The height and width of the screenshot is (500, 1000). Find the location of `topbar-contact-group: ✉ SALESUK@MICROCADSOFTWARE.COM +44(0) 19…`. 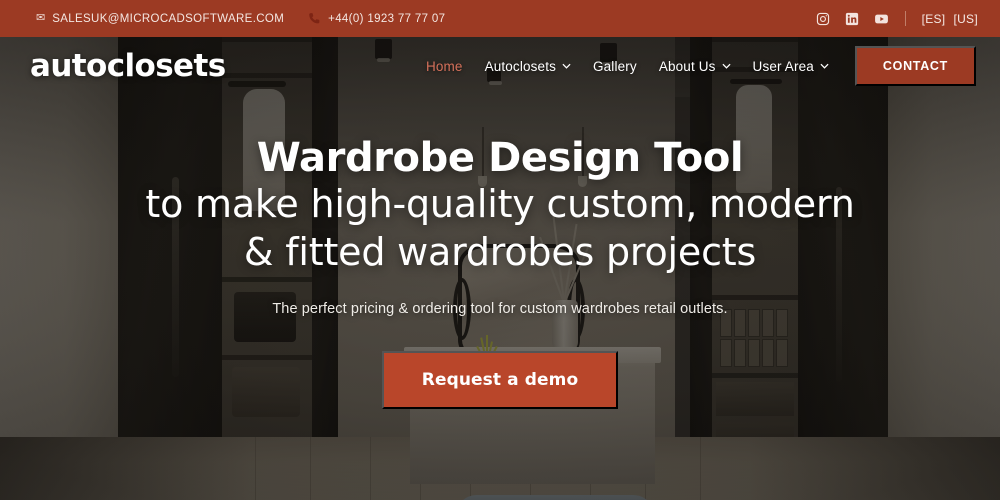

topbar-contact-group: ✉ SALESUK@MICROCADSOFTWARE.COM +44(0) 19… is located at coordinates (222, 18).